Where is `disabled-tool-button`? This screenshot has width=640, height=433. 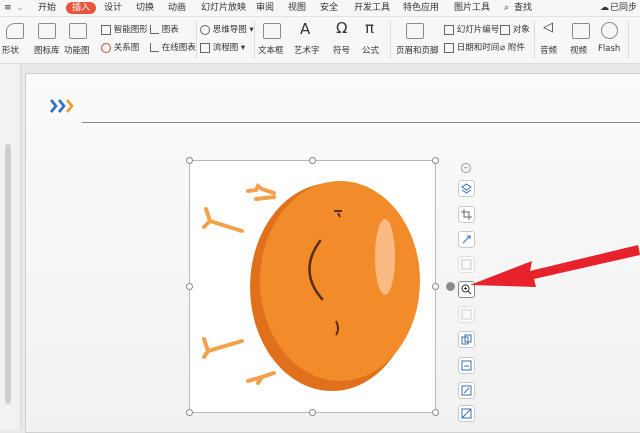 disabled-tool-button is located at coordinates (466, 314).